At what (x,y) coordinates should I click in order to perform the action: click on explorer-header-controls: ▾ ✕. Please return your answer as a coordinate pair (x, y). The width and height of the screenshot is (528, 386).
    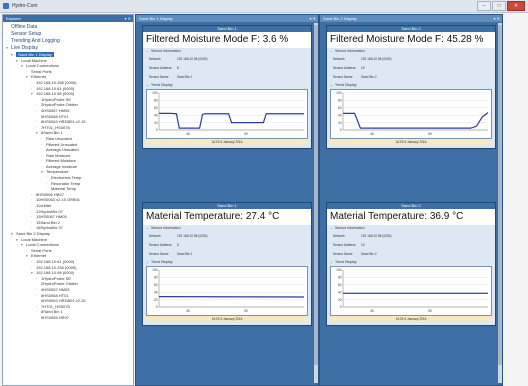
    Looking at the image, I should click on (128, 18).